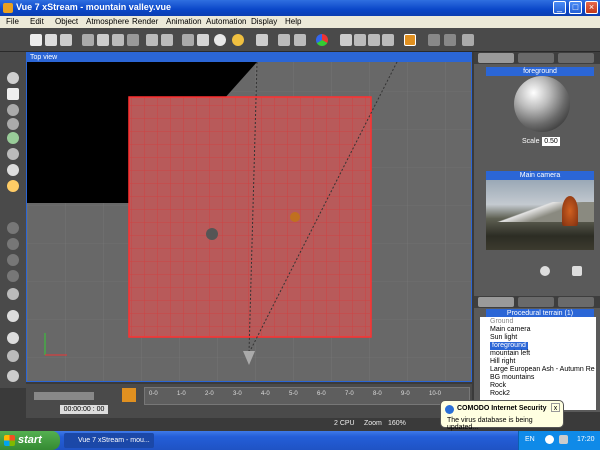  Describe the element at coordinates (13, 110) in the screenshot. I see `terrain-tool-icon` at that location.